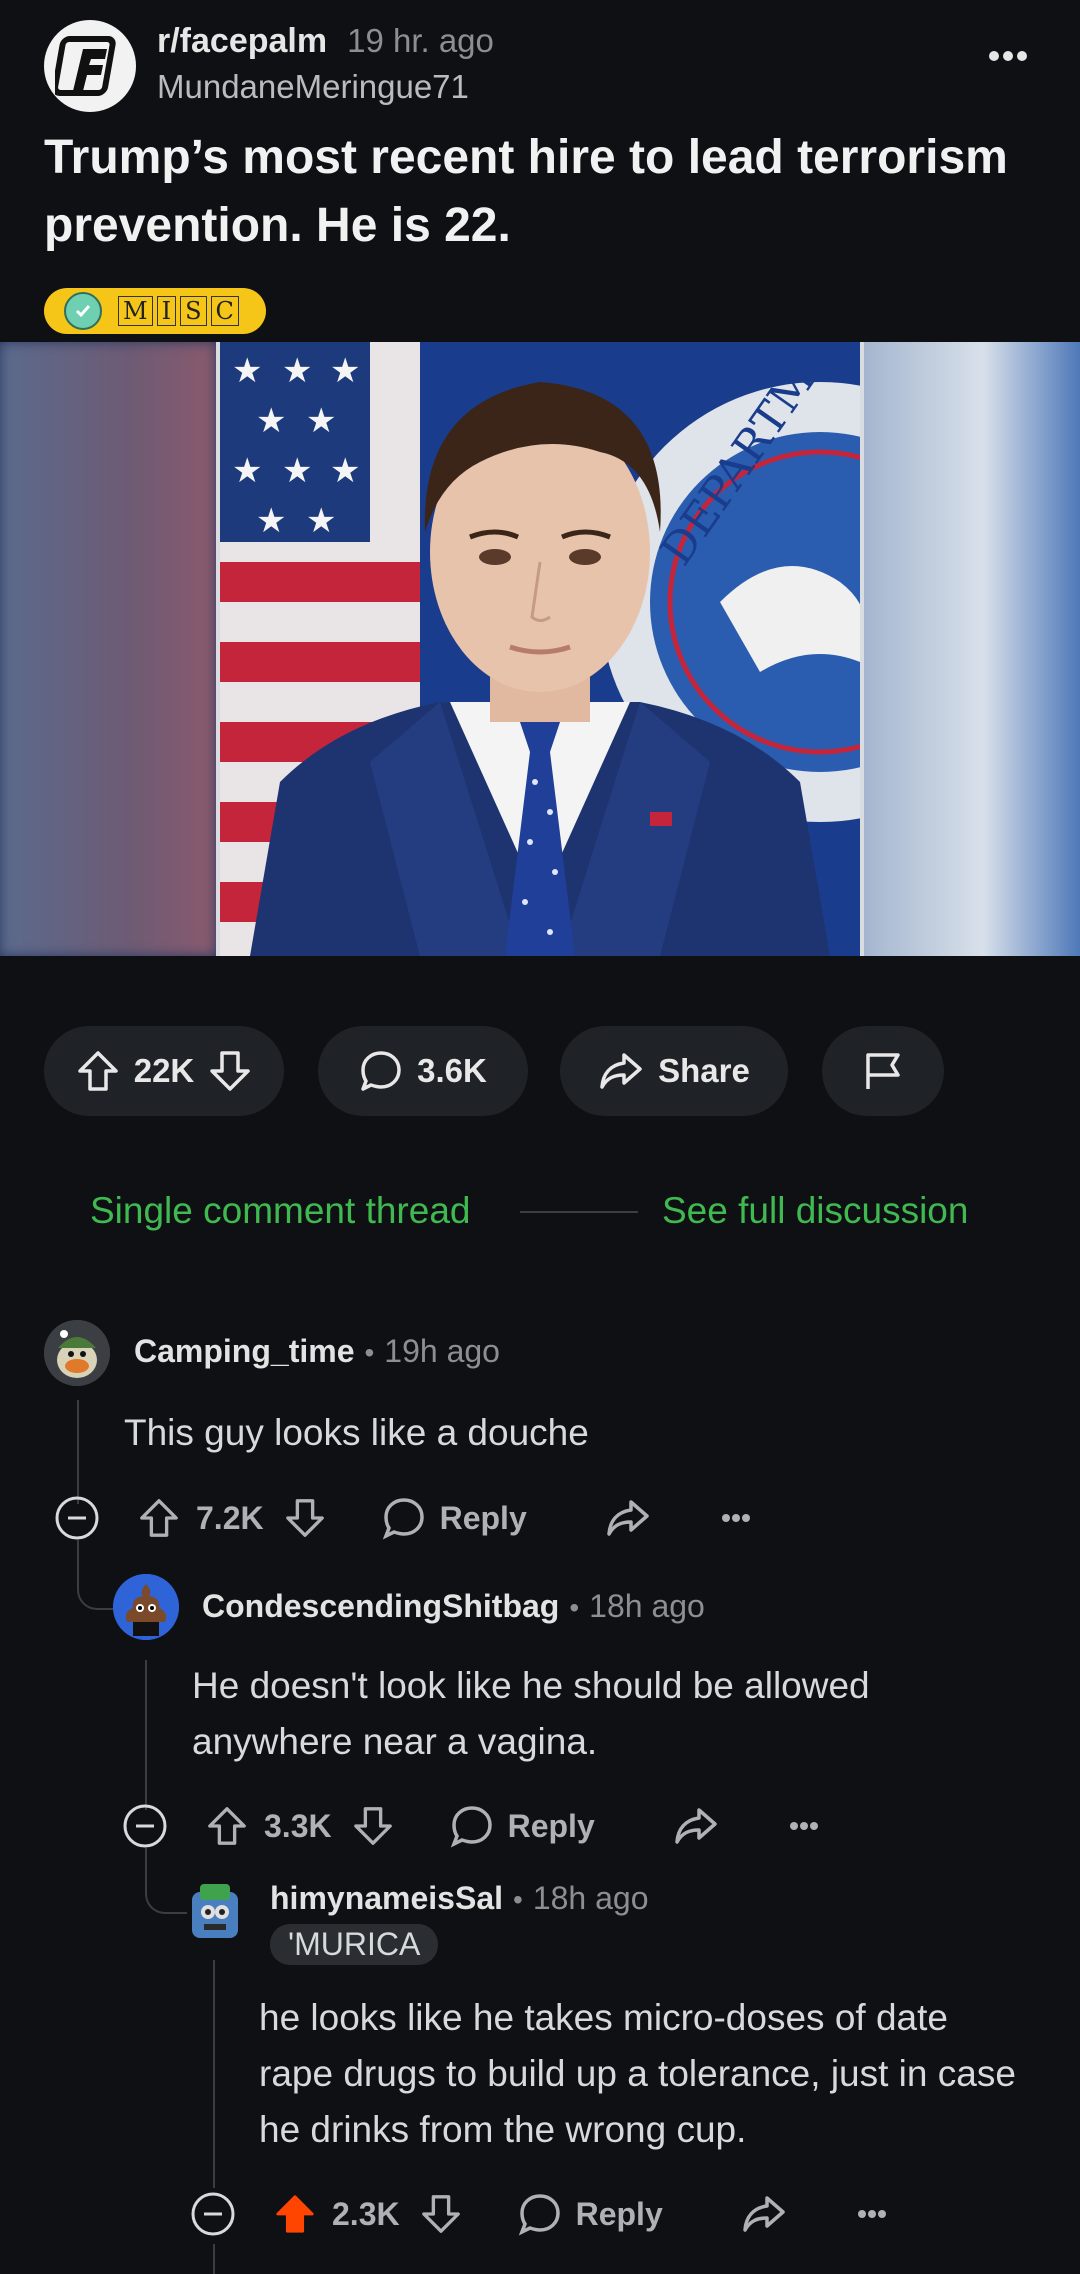 This screenshot has width=1080, height=2274. I want to click on flag-icon, so click(883, 1071).